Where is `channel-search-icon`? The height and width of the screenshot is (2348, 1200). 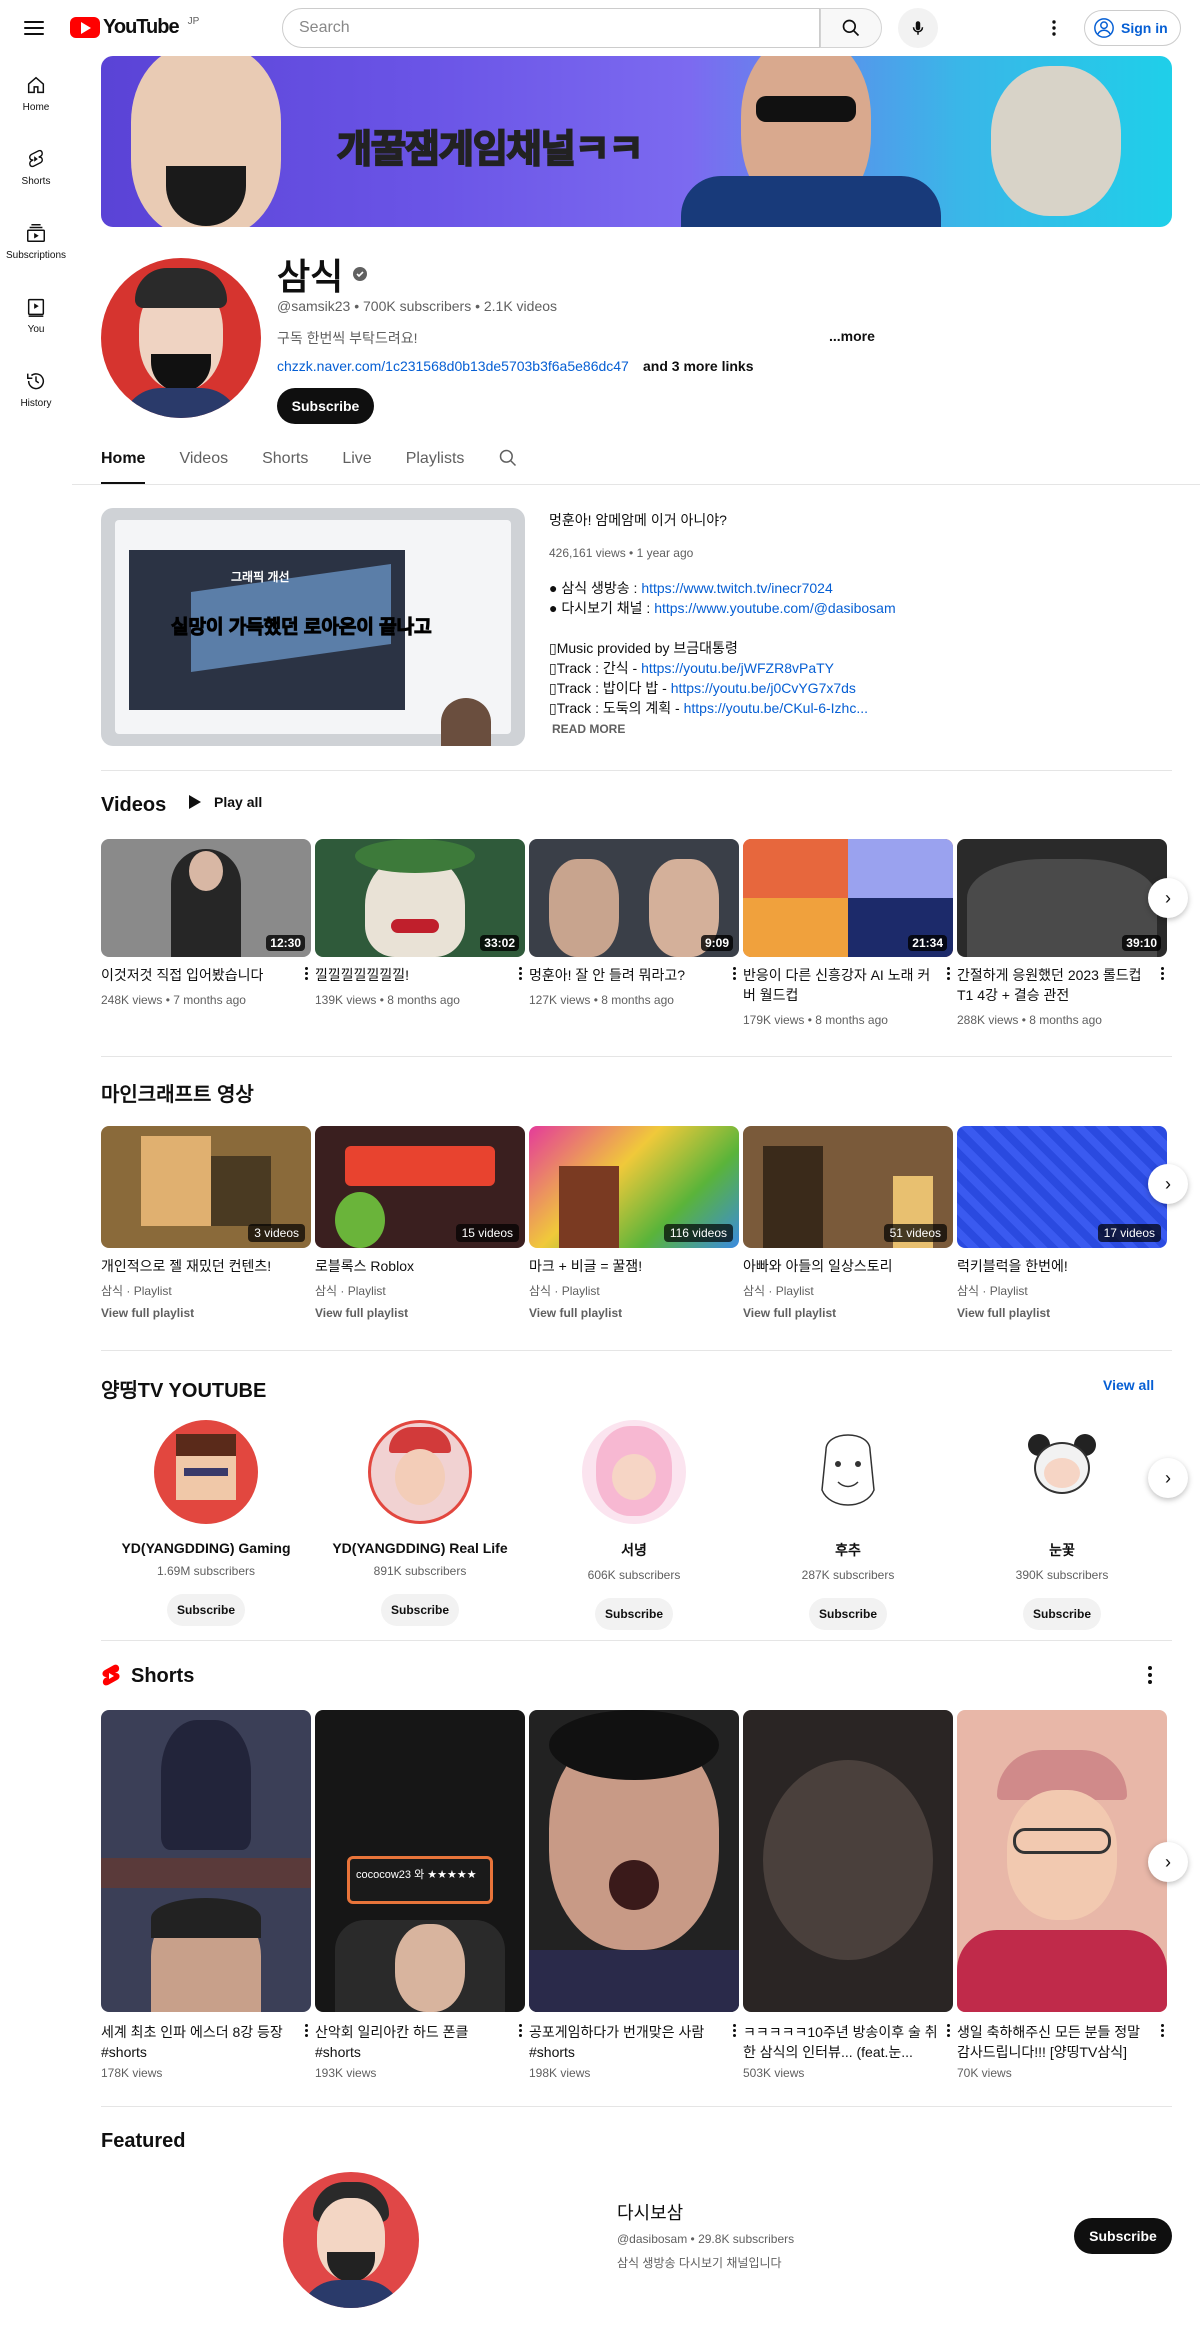
channel-search-icon is located at coordinates (508, 458).